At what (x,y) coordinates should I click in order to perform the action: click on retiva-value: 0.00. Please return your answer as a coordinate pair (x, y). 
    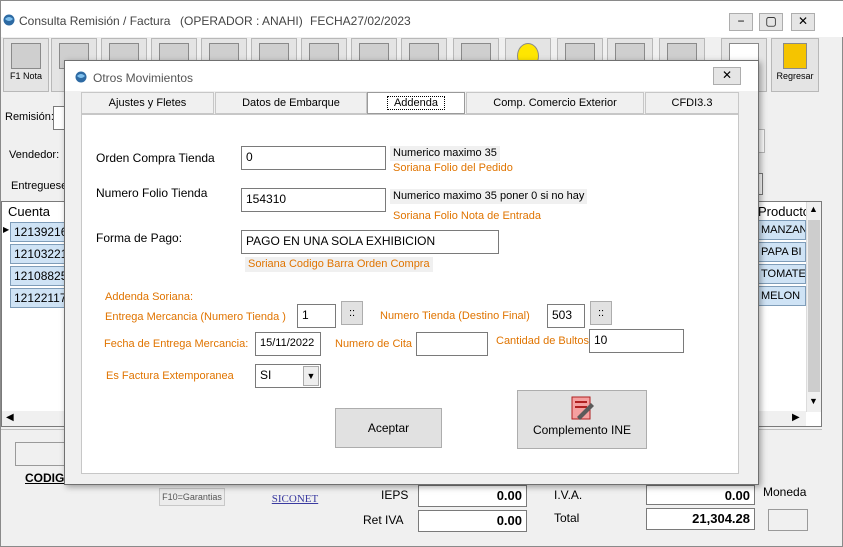
    Looking at the image, I should click on (472, 521).